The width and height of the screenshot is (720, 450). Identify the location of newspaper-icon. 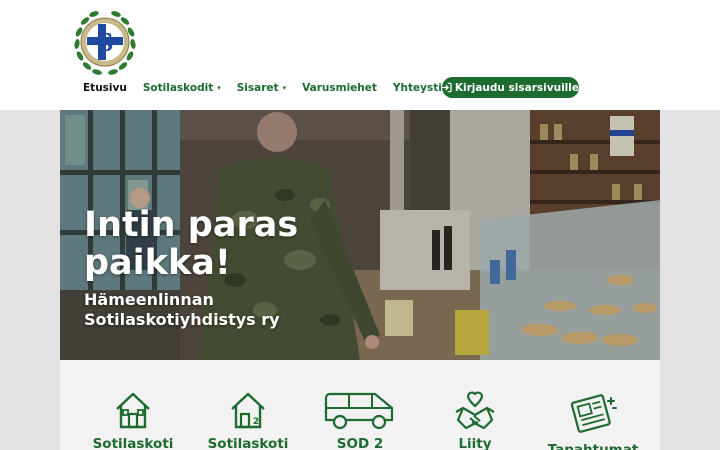
(593, 413).